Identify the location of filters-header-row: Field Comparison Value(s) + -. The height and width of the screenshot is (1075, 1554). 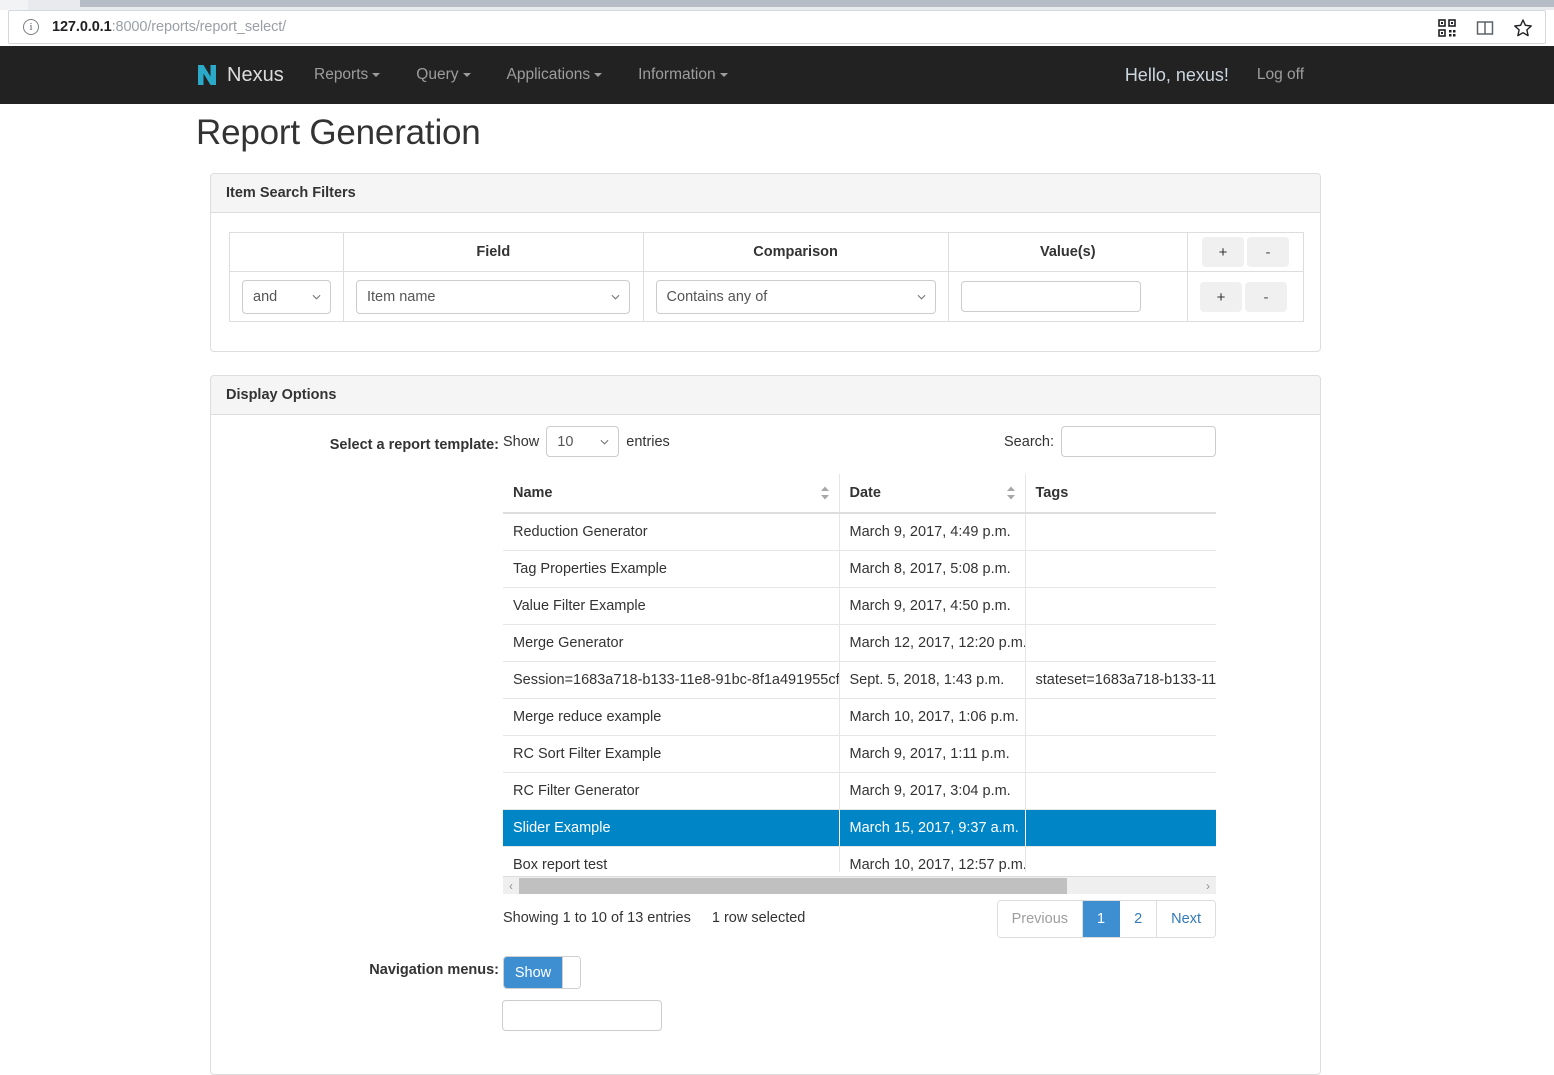
(766, 252).